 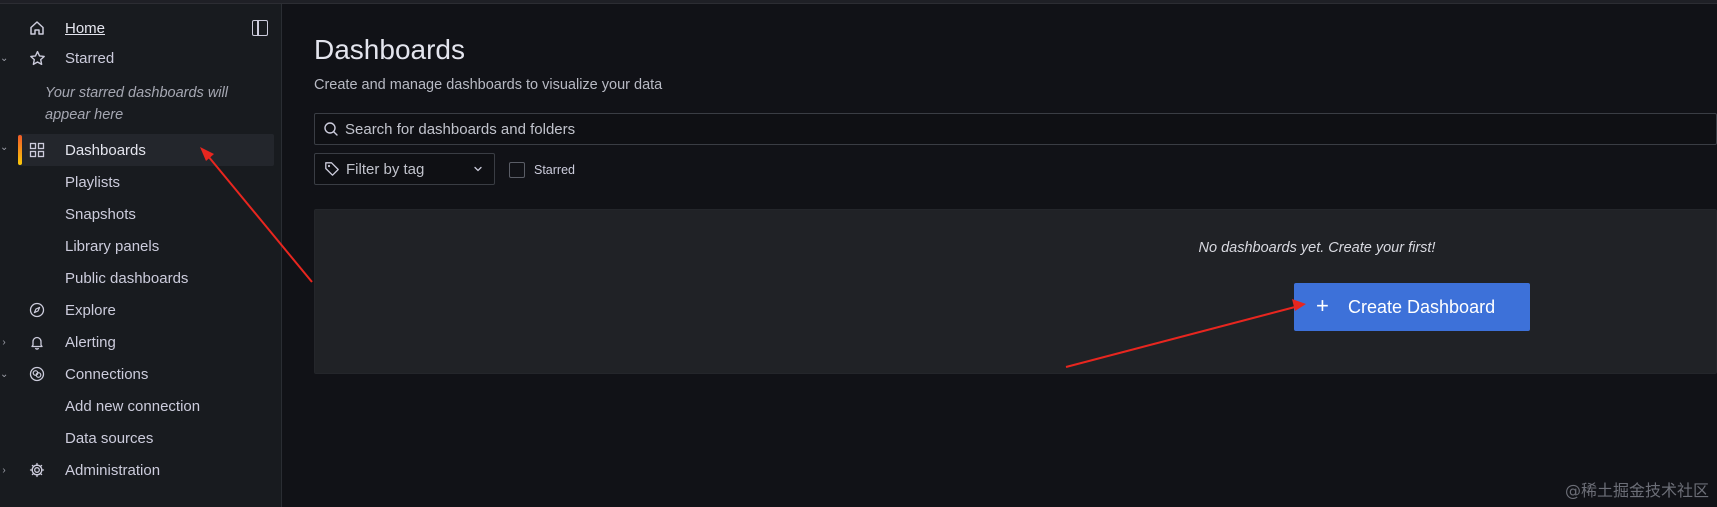 What do you see at coordinates (90, 310) in the screenshot?
I see `sidebar-item-label: Explore` at bounding box center [90, 310].